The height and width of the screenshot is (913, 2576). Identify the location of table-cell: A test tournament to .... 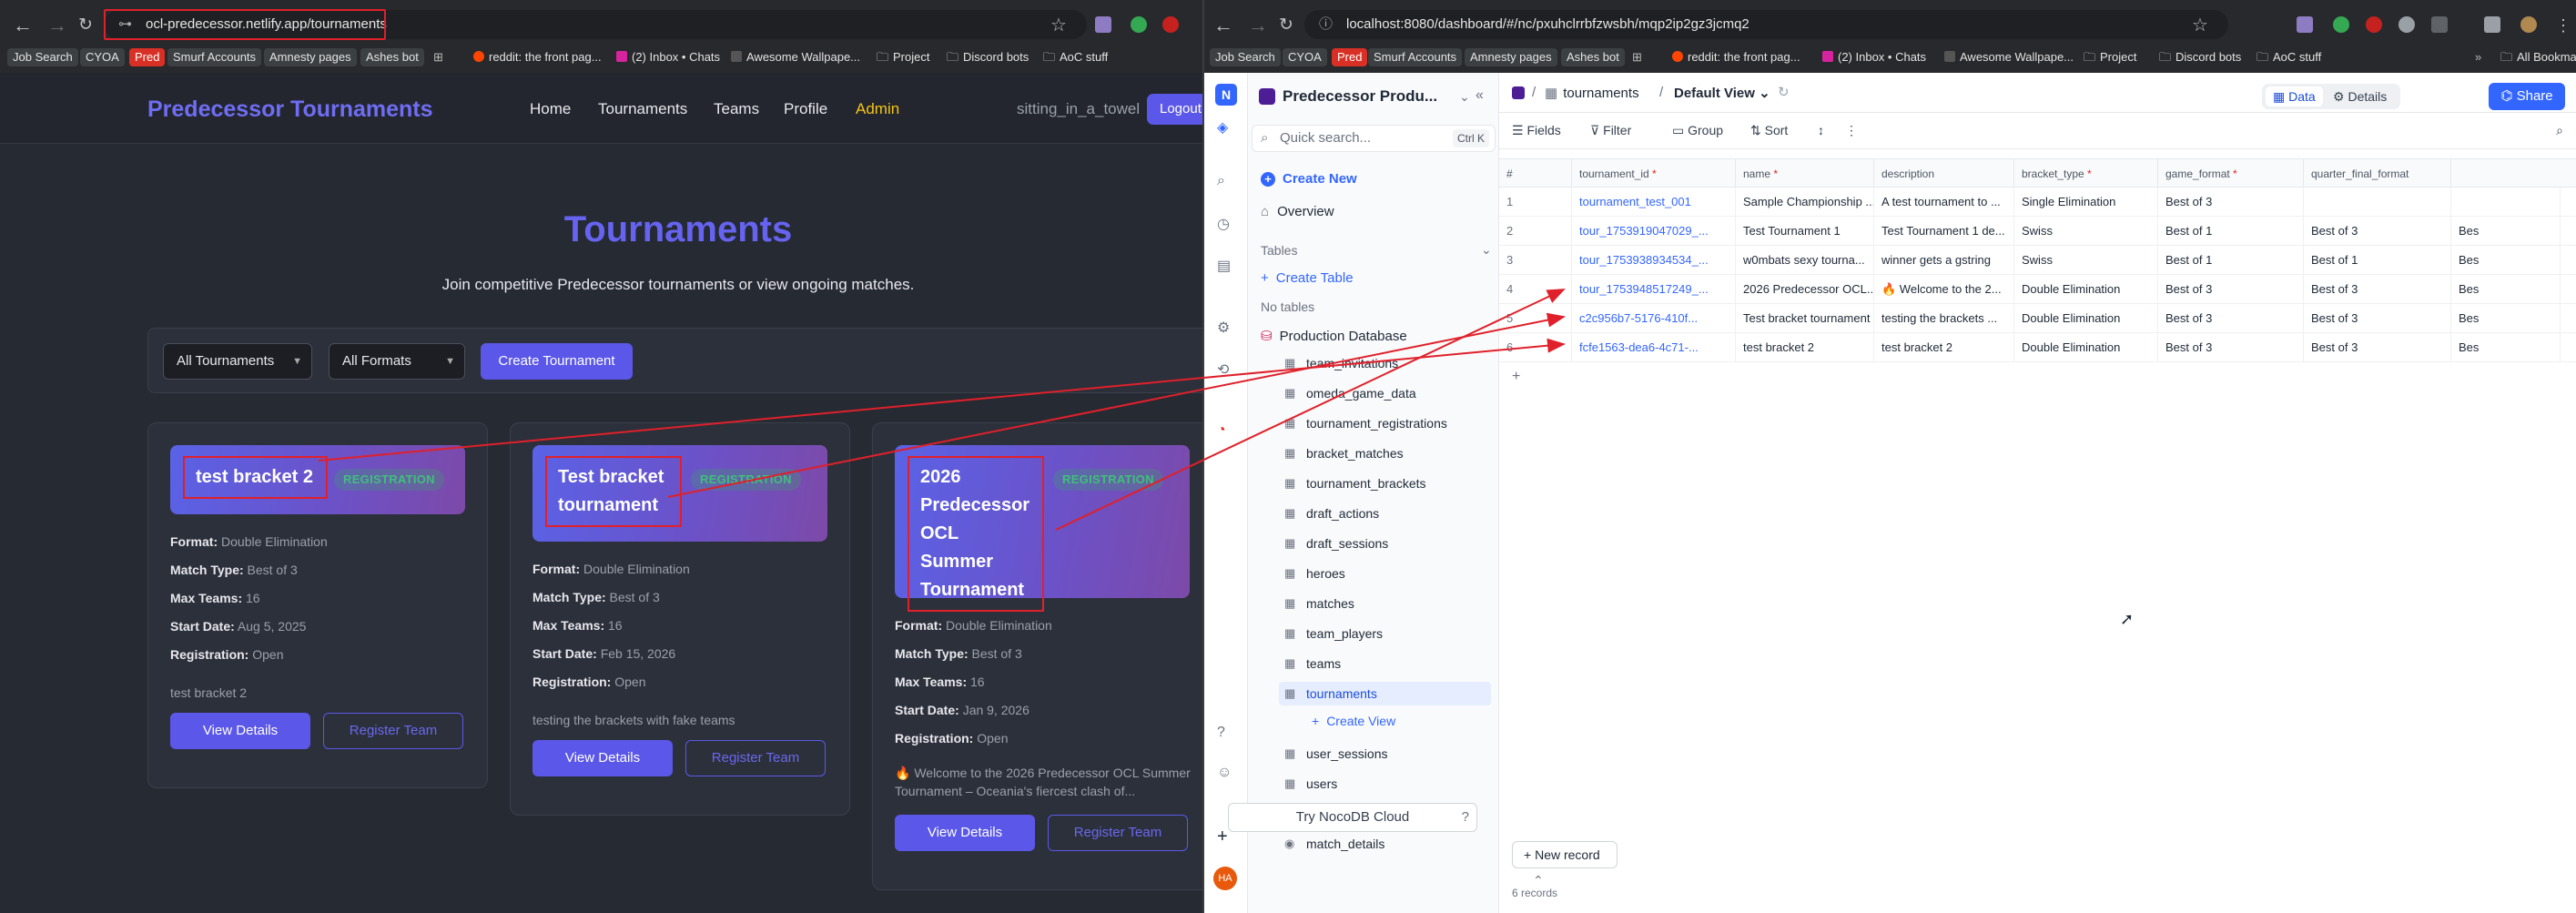
(1944, 202).